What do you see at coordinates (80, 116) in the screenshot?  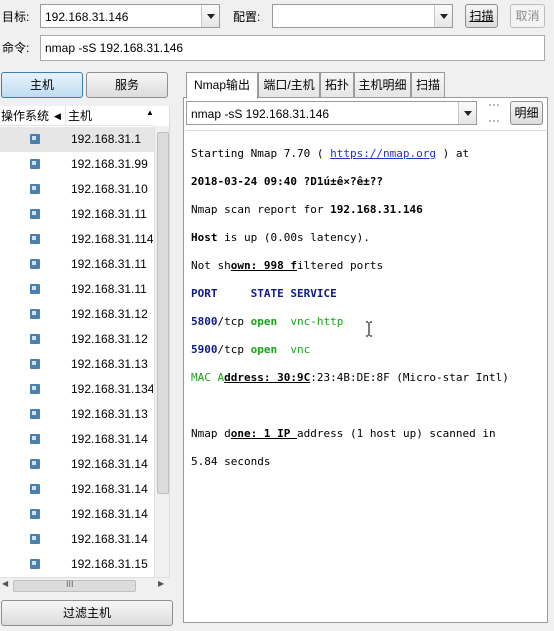 I see `column-header-host-label: 主机` at bounding box center [80, 116].